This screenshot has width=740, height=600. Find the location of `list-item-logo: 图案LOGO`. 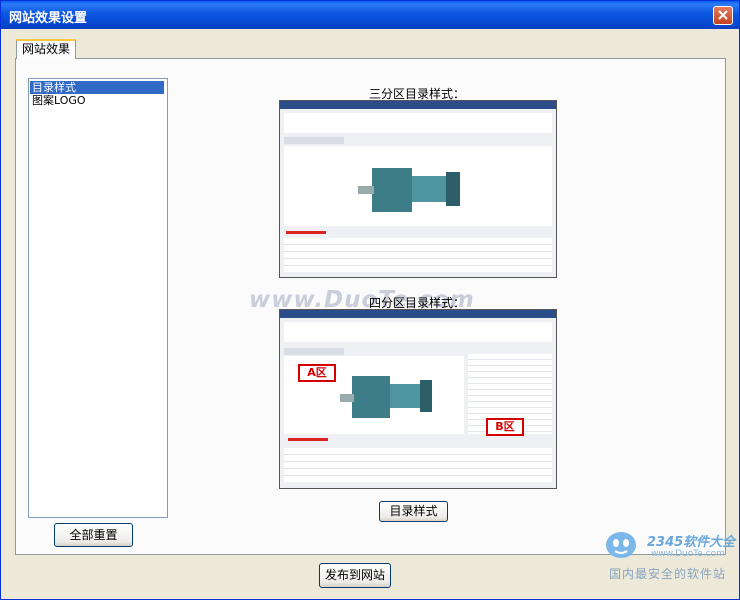

list-item-logo: 图案LOGO is located at coordinates (97, 100).